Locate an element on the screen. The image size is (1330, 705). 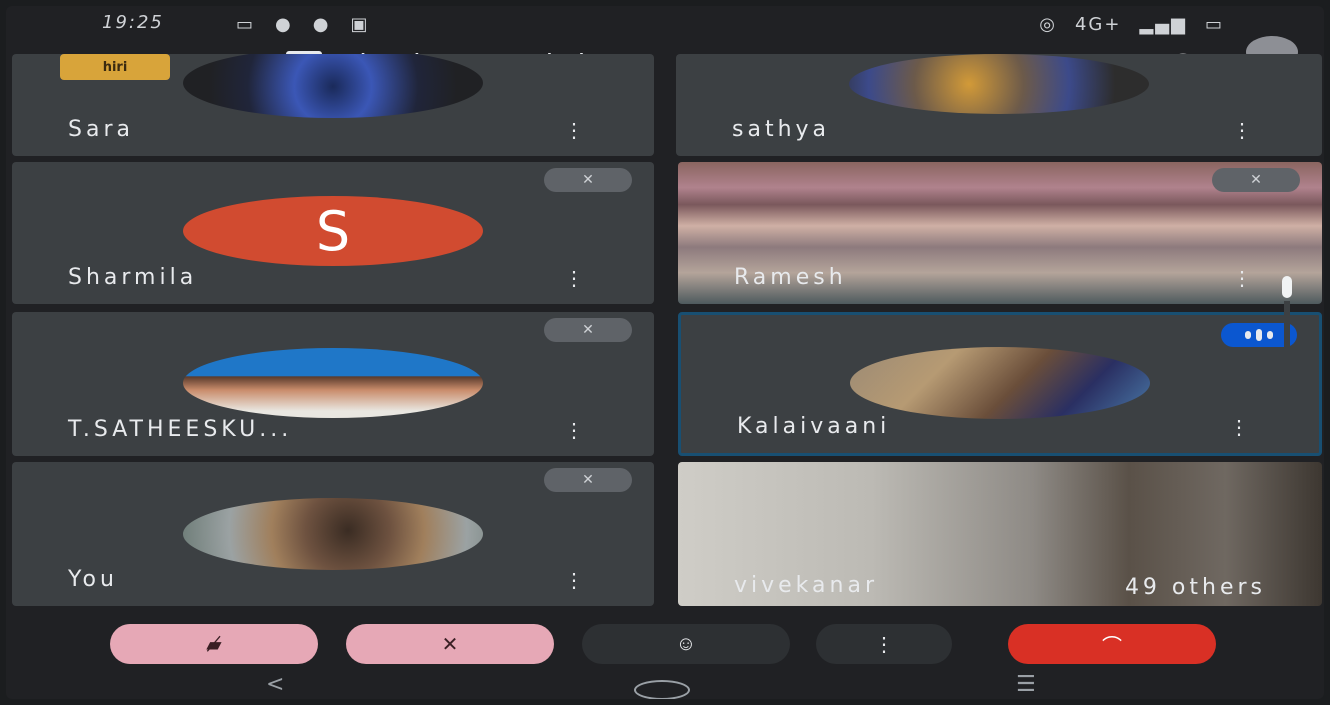
emoji-icon: ☺ is located at coordinates (686, 643).